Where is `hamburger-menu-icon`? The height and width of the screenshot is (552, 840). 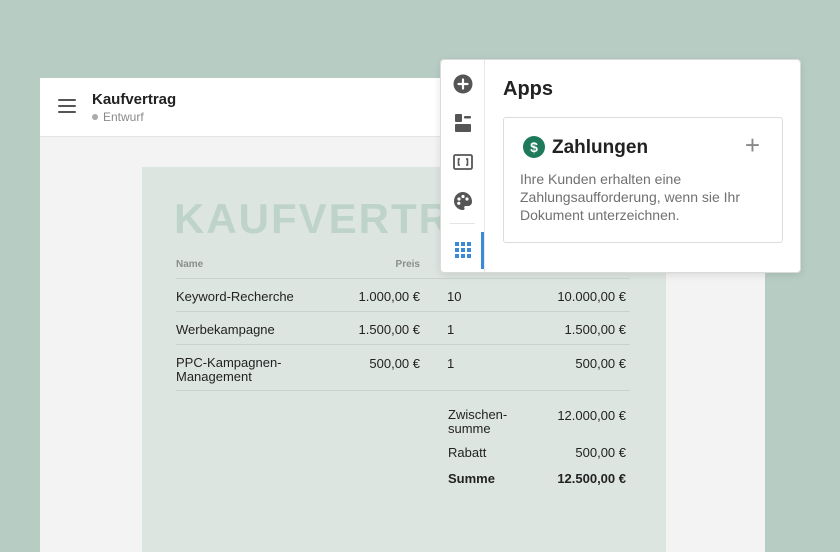 hamburger-menu-icon is located at coordinates (67, 107).